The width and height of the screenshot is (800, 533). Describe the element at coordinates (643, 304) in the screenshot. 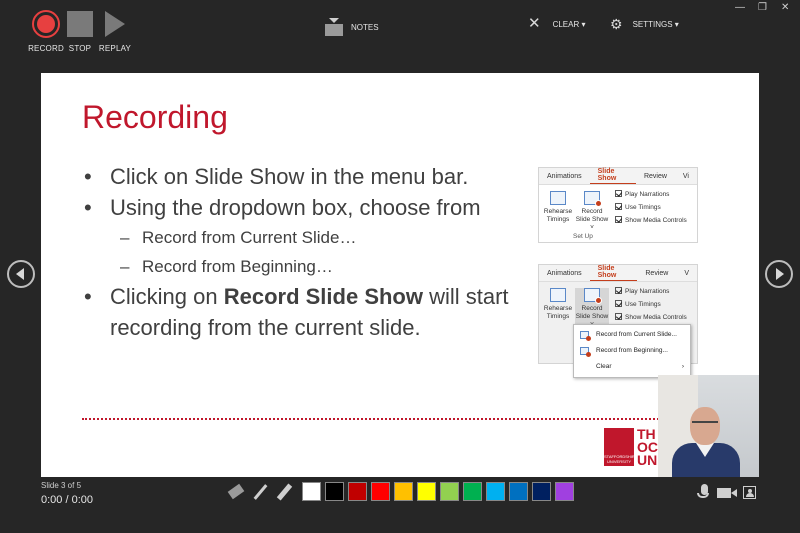

I see `rib2-check-2-label: Use Timings` at that location.